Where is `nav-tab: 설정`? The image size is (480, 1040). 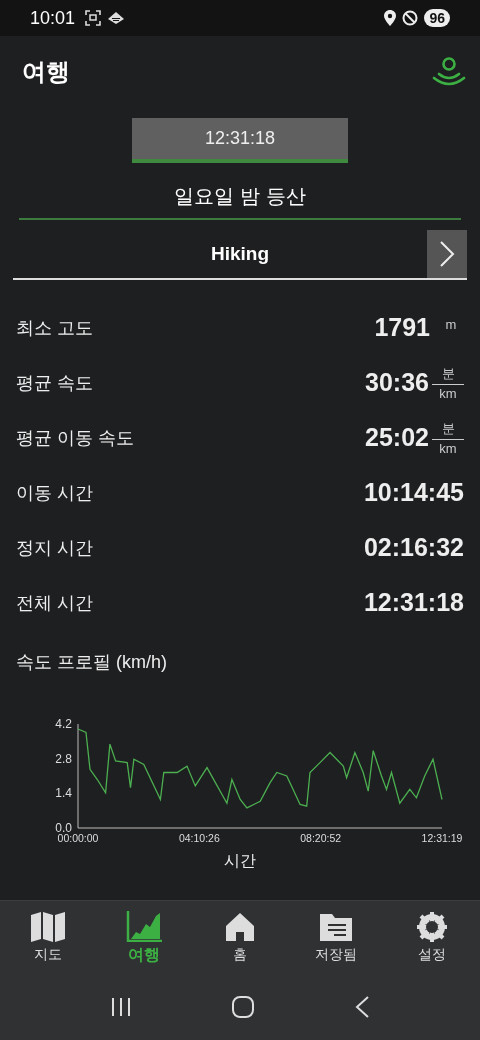
nav-tab: 설정 is located at coordinates (432, 937).